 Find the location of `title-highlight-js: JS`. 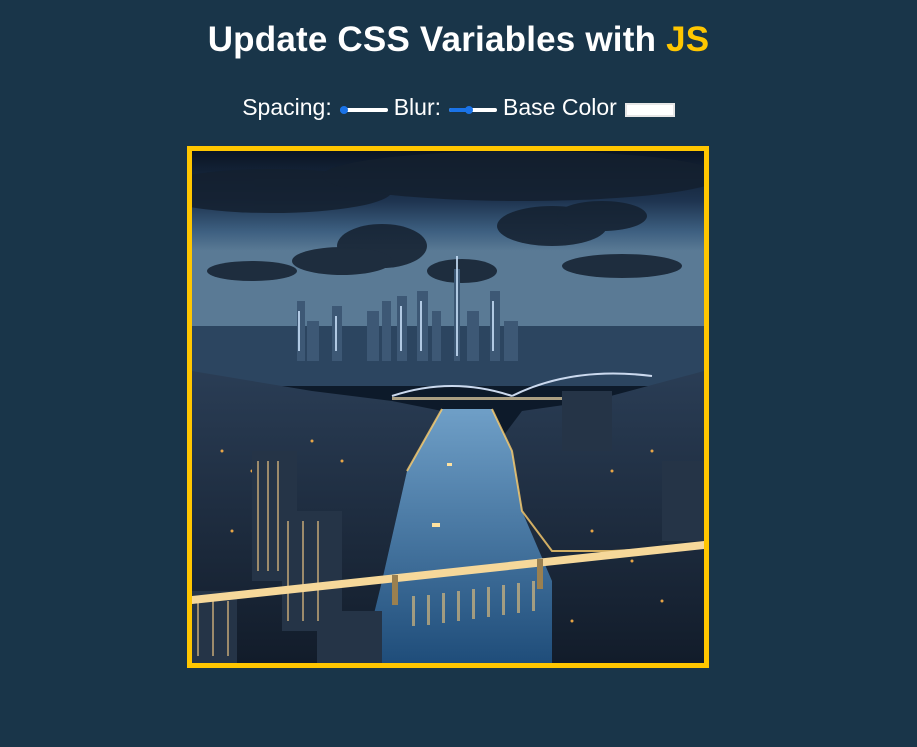

title-highlight-js: JS is located at coordinates (688, 39).